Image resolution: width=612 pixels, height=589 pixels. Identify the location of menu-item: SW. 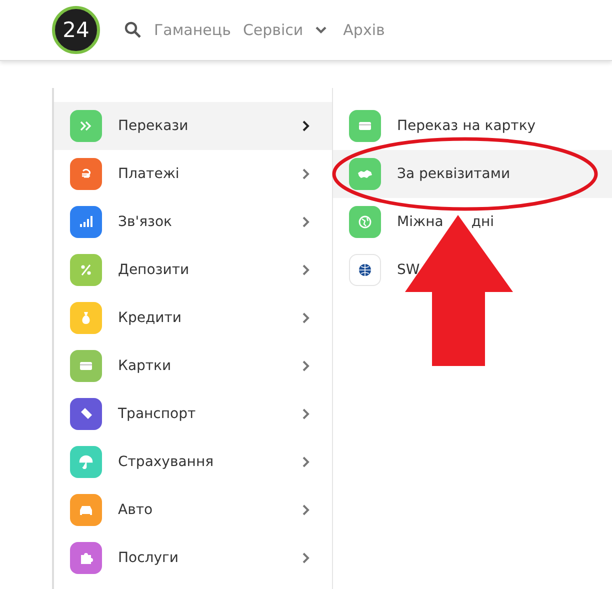
(472, 270).